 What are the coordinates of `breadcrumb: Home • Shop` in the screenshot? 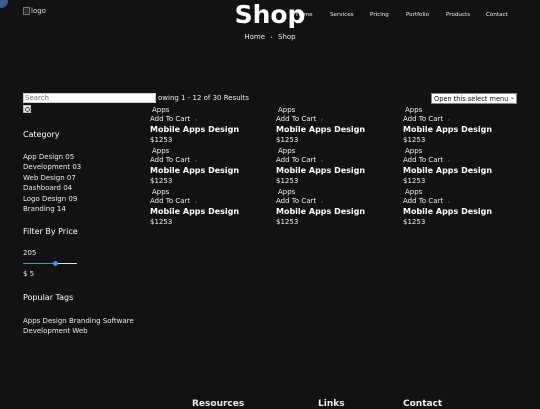 It's located at (270, 37).